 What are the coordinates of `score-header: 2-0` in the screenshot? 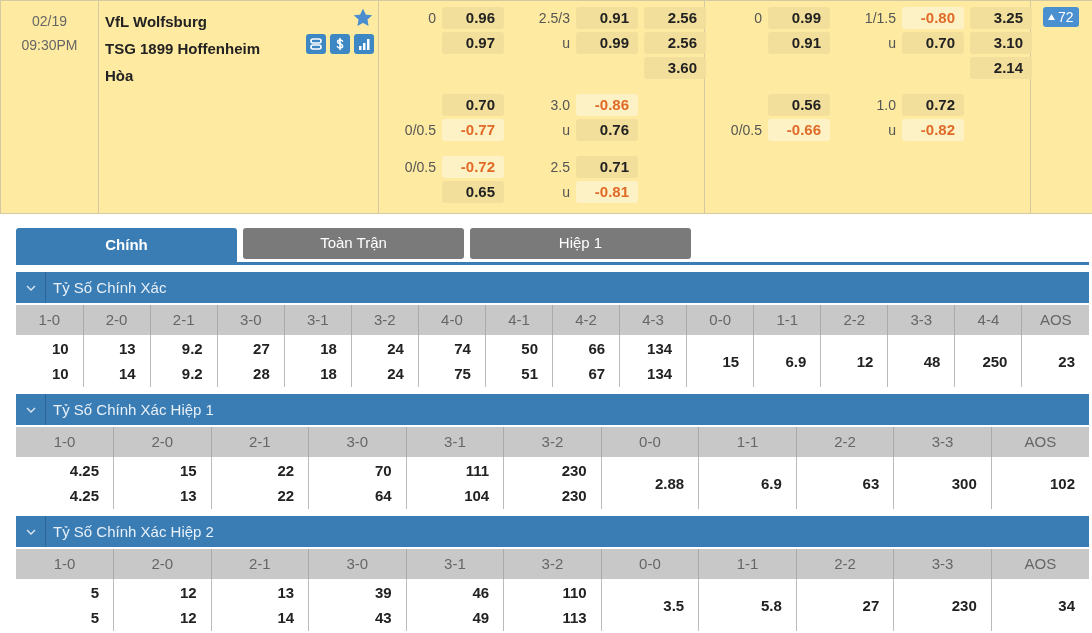 It's located at (162, 564).